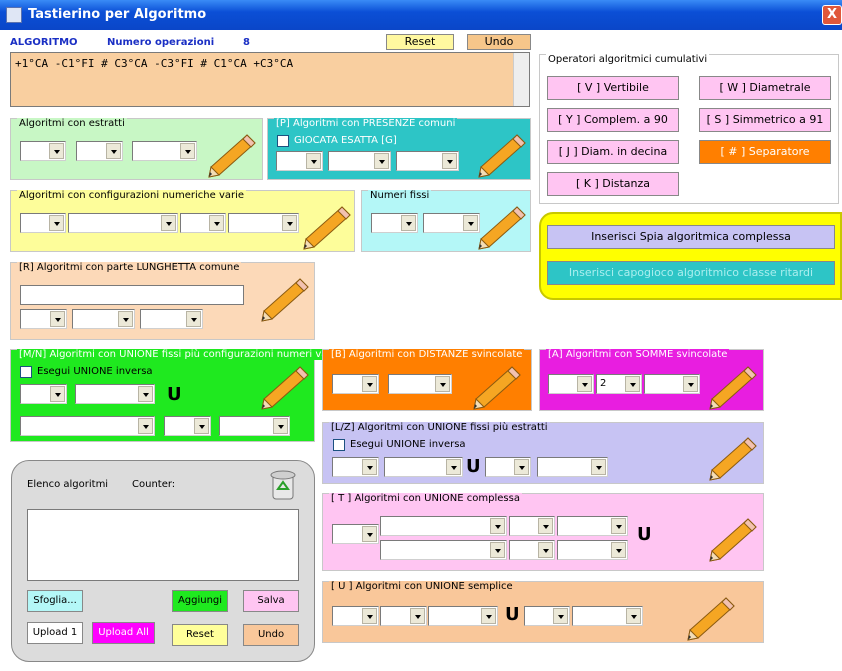  What do you see at coordinates (765, 88) in the screenshot?
I see `op-diametrale-button: [ W ] Diametrale` at bounding box center [765, 88].